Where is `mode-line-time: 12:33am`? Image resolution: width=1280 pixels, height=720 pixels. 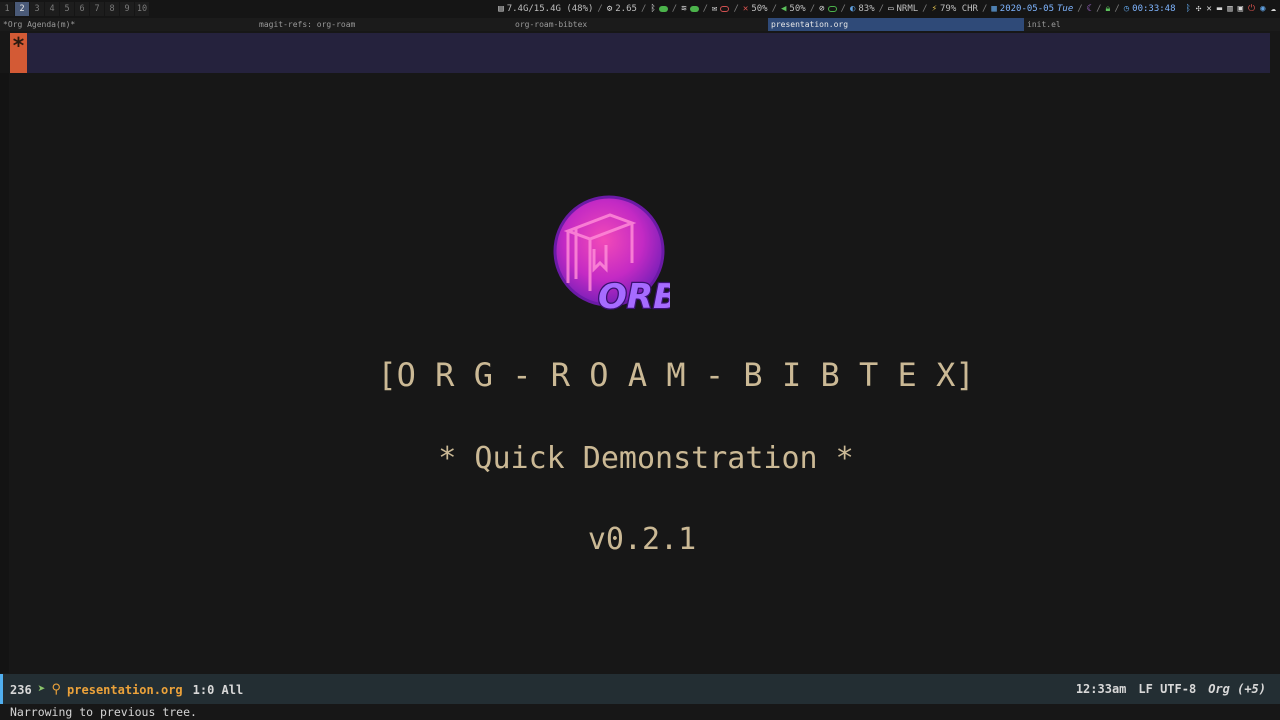 mode-line-time: 12:33am is located at coordinates (1101, 689).